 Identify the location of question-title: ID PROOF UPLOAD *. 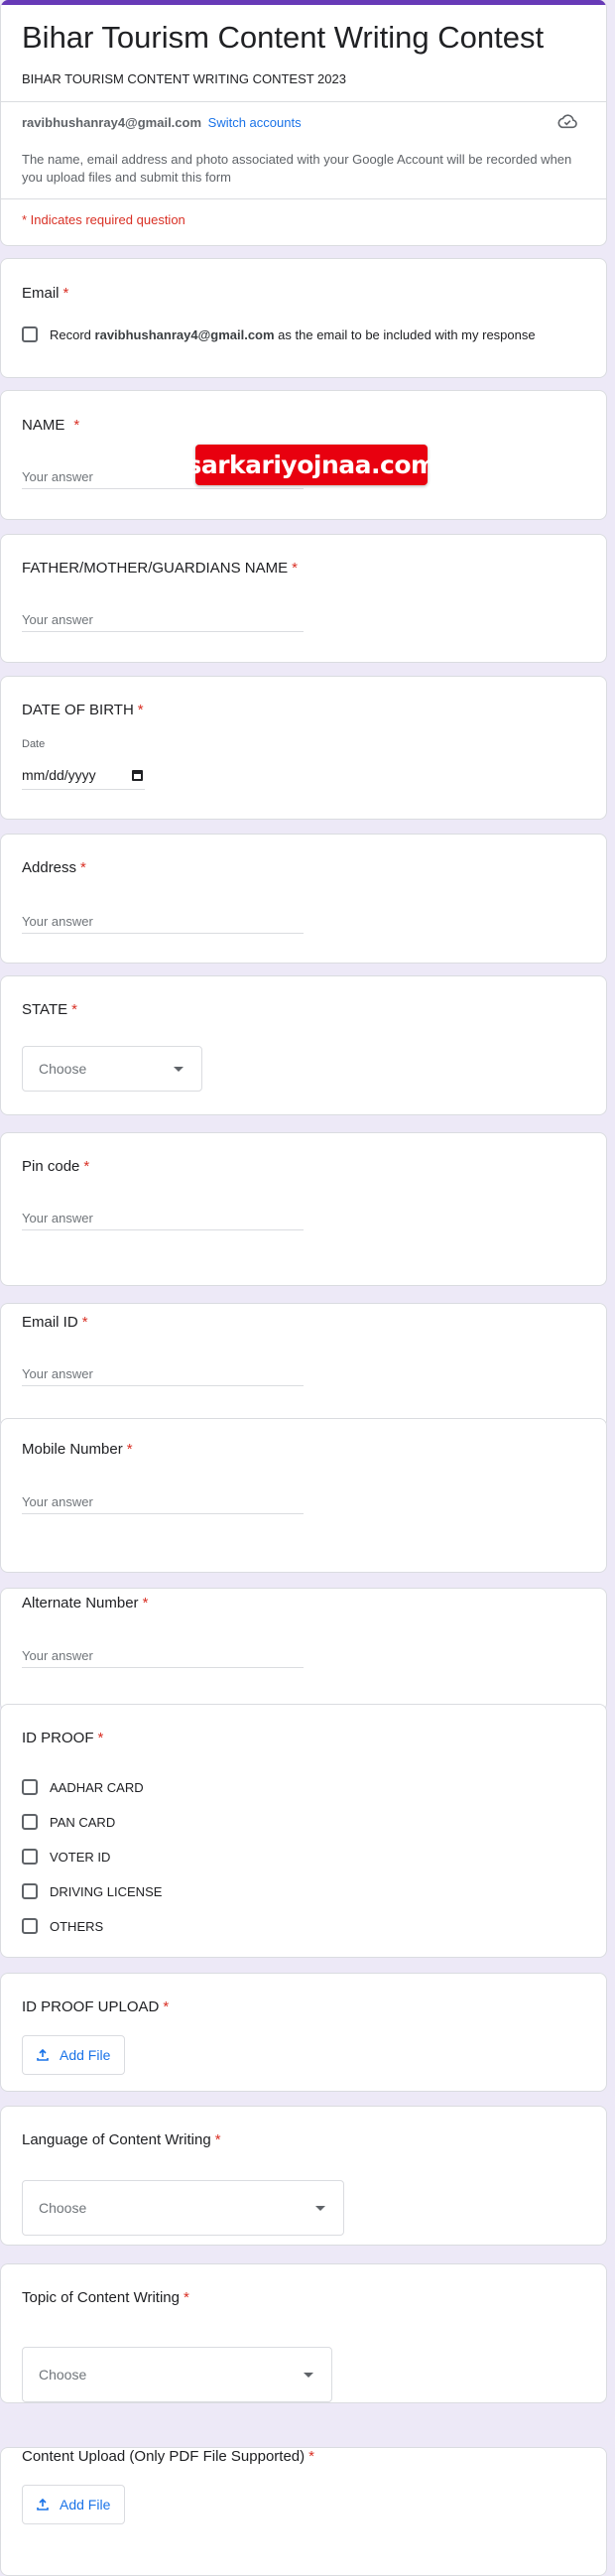
(95, 2007).